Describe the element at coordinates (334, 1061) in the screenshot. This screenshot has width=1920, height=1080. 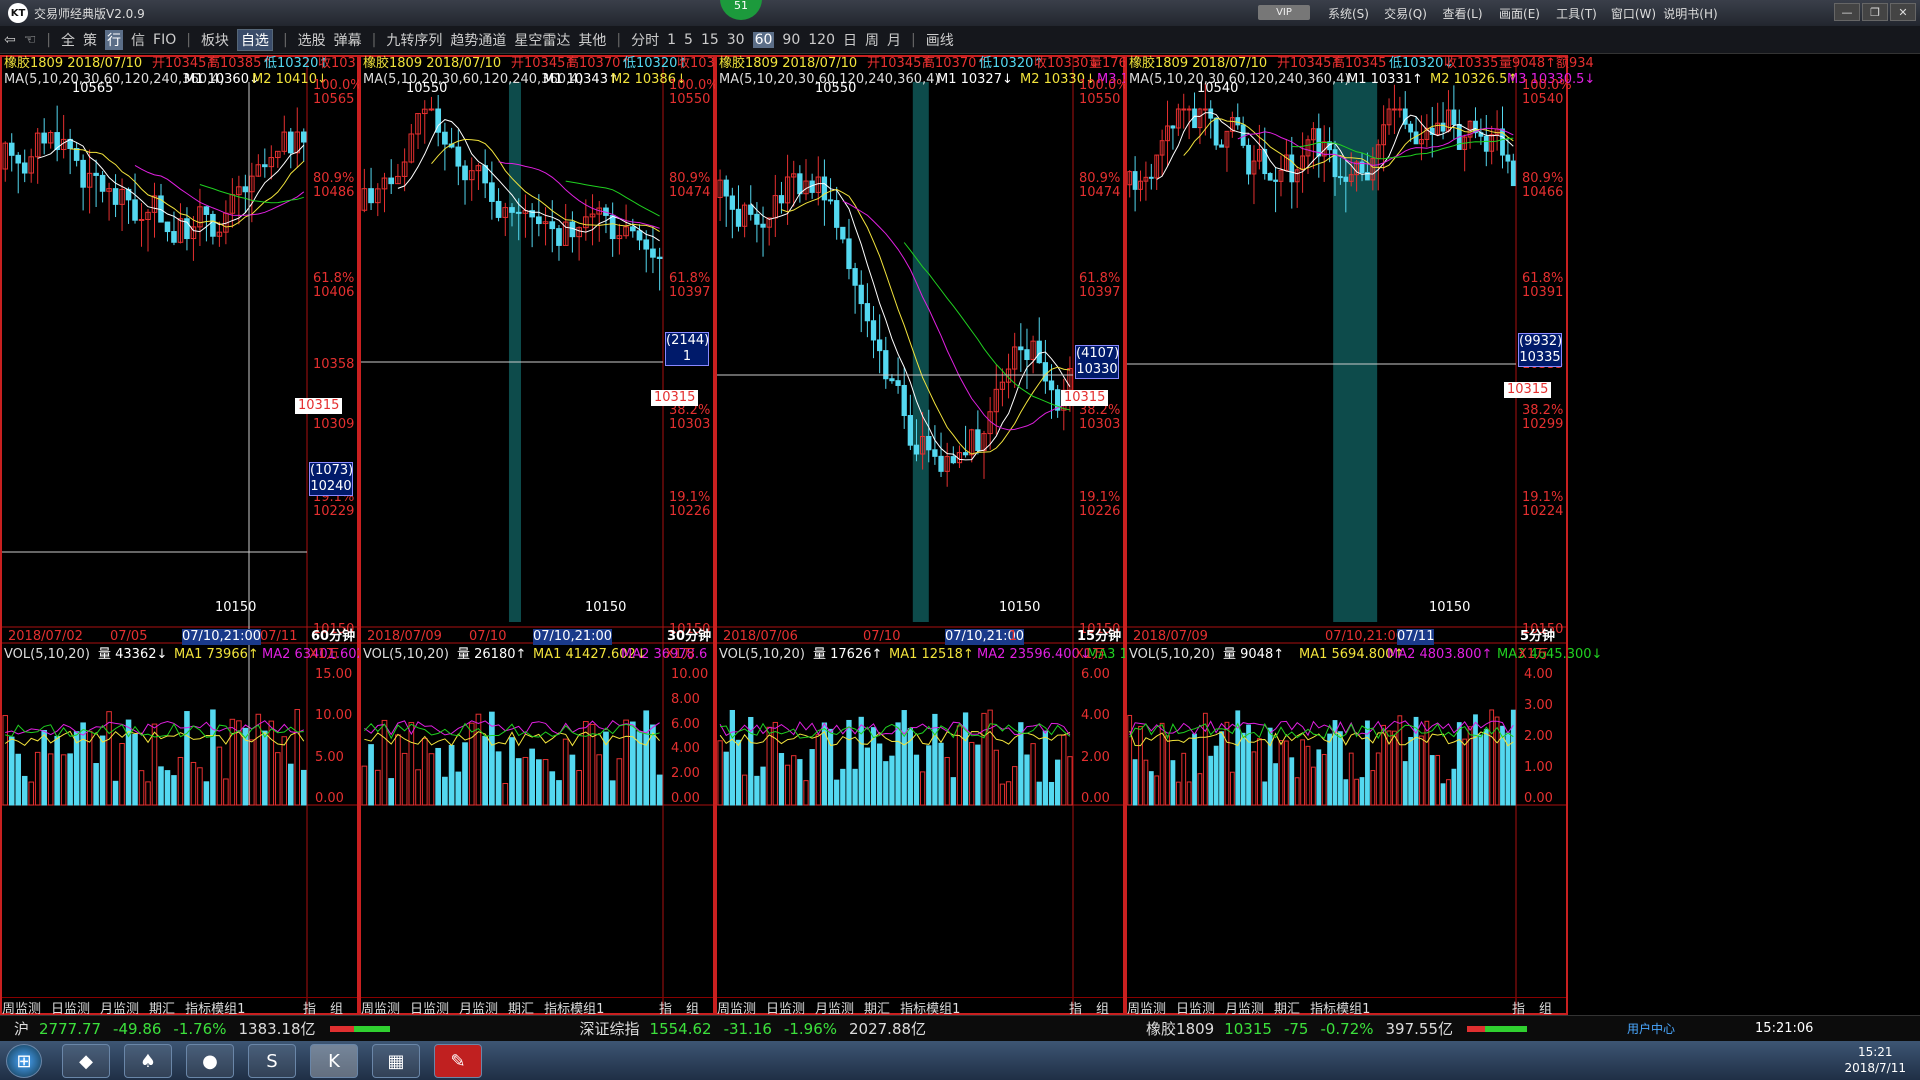
I see `kt-app-icon: K` at that location.